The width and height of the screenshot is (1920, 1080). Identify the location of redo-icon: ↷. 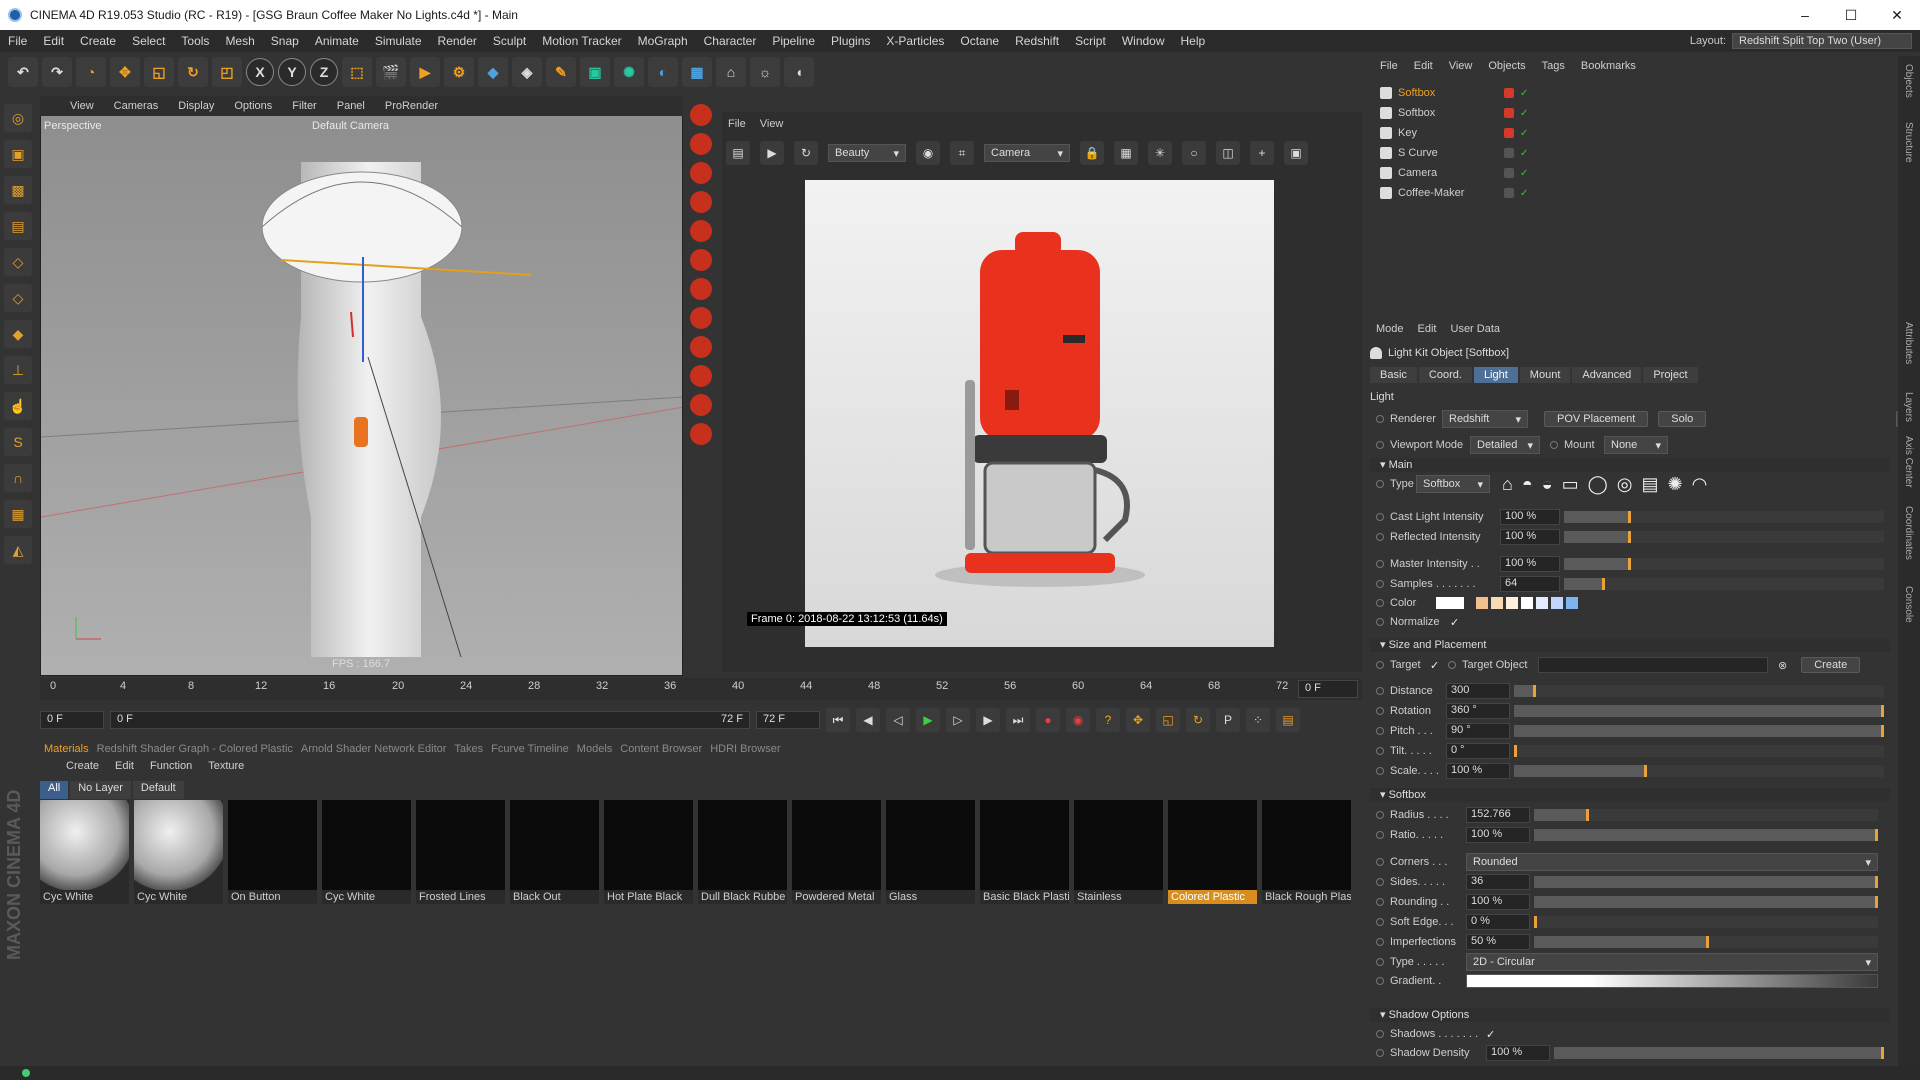
(57, 72).